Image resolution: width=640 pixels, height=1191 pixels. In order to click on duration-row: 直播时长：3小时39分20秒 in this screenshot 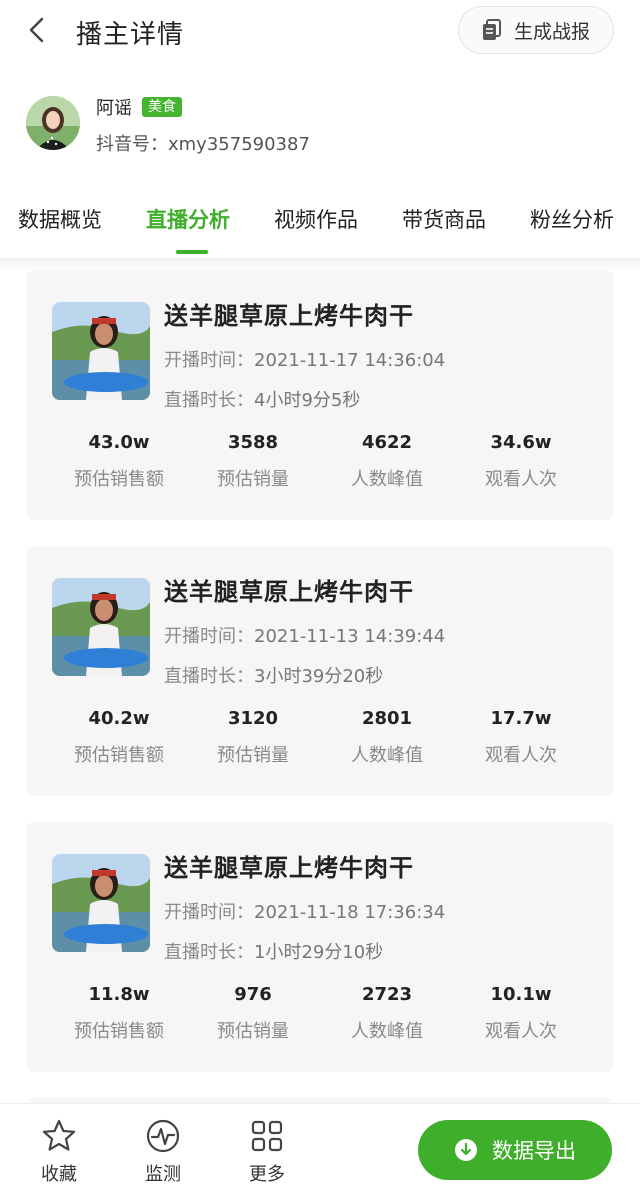, I will do `click(273, 675)`.